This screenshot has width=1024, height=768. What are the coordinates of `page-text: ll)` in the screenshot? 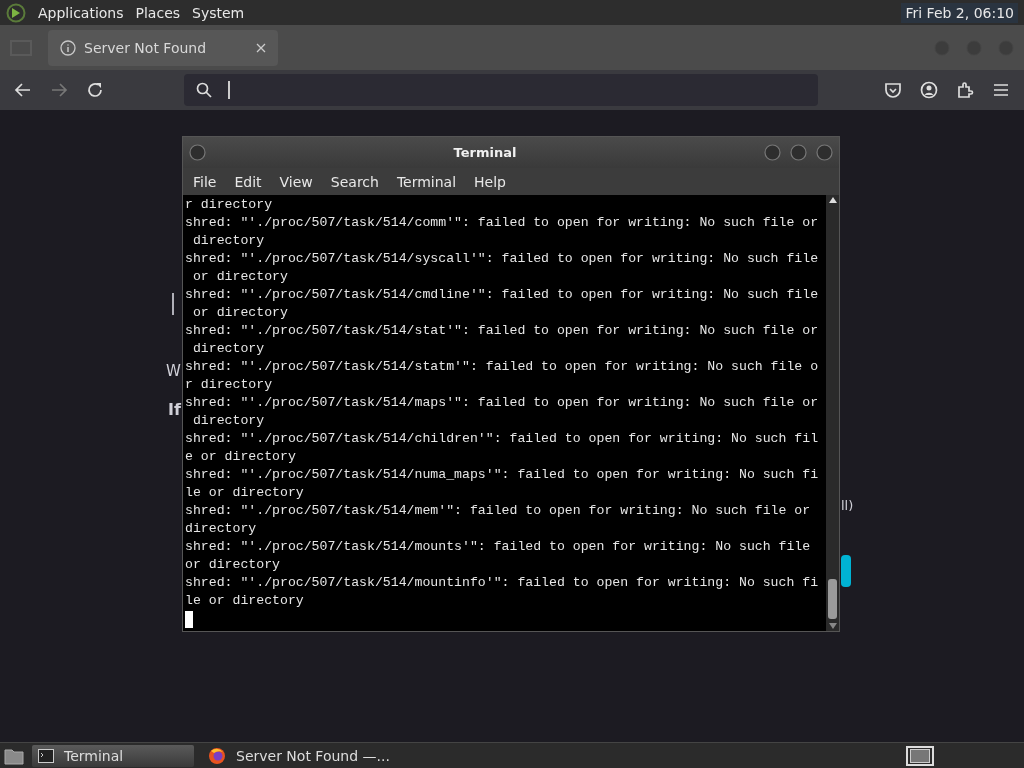 It's located at (847, 505).